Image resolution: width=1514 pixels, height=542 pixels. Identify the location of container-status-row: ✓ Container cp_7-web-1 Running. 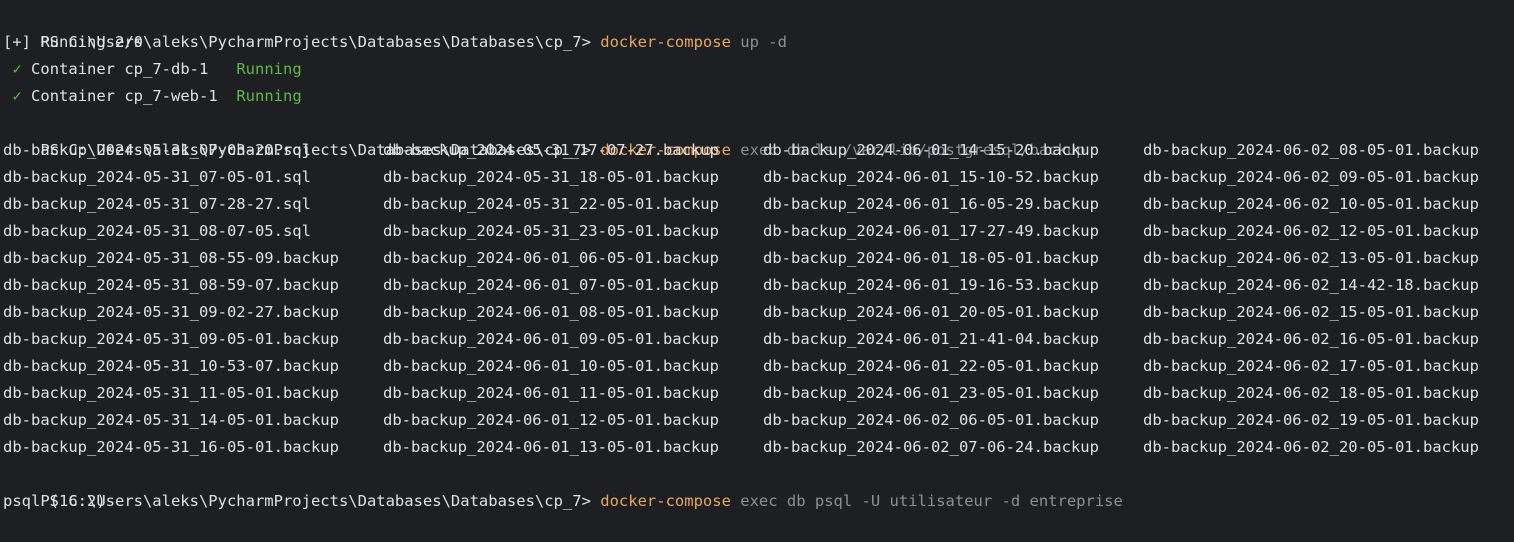
(758, 96).